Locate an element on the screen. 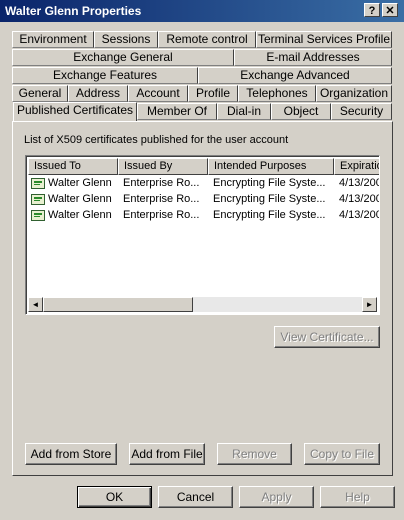 The height and width of the screenshot is (520, 404). tab-object: Object is located at coordinates (301, 111).